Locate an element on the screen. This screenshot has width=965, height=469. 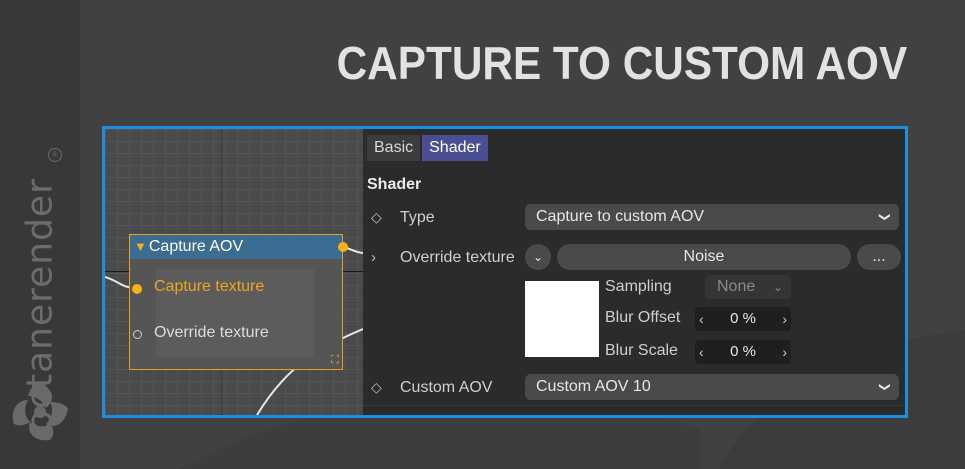
brand-sidebar: octanerender ® is located at coordinates (40, 234).